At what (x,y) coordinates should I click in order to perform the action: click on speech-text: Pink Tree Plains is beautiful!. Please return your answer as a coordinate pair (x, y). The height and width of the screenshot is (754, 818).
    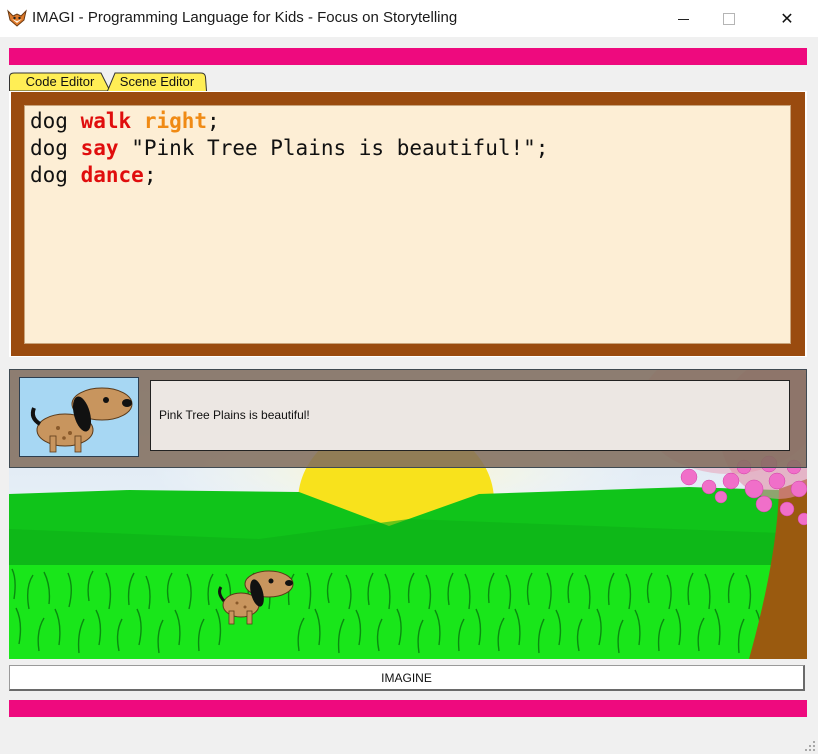
    Looking at the image, I should click on (234, 415).